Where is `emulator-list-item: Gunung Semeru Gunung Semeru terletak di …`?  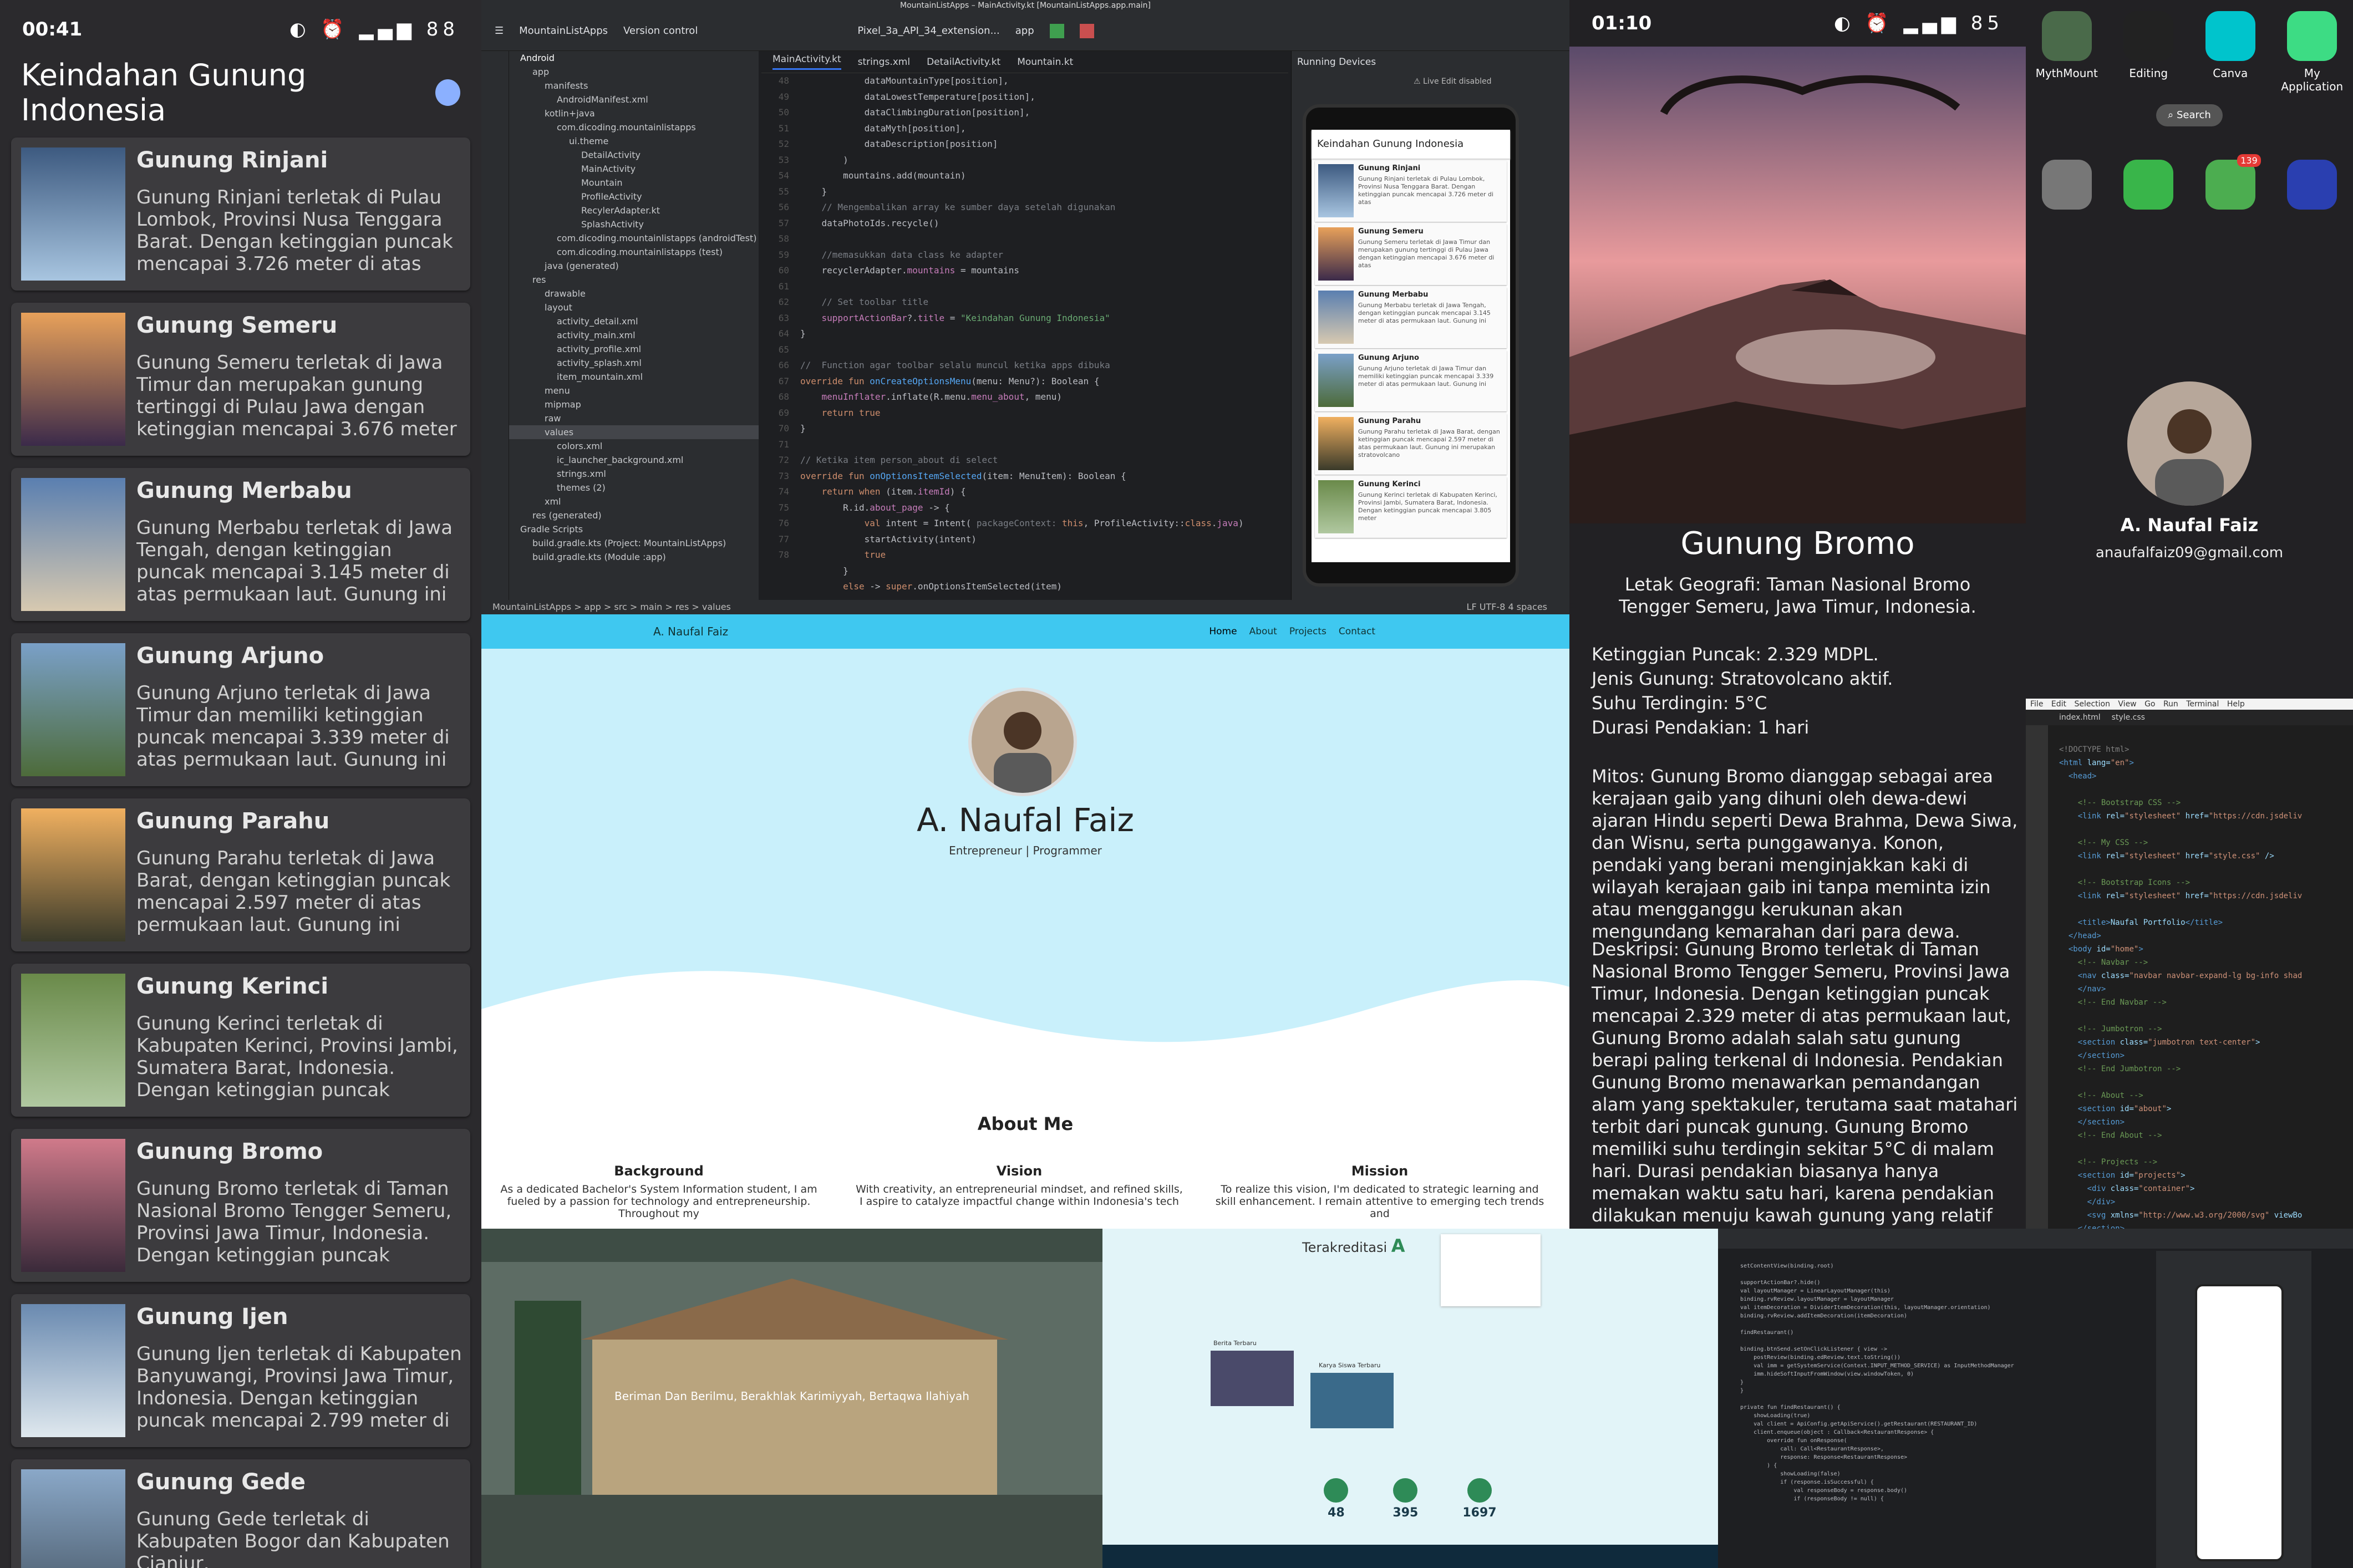
emulator-list-item: Gunung Semeru Gunung Semeru terletak di … is located at coordinates (1411, 254).